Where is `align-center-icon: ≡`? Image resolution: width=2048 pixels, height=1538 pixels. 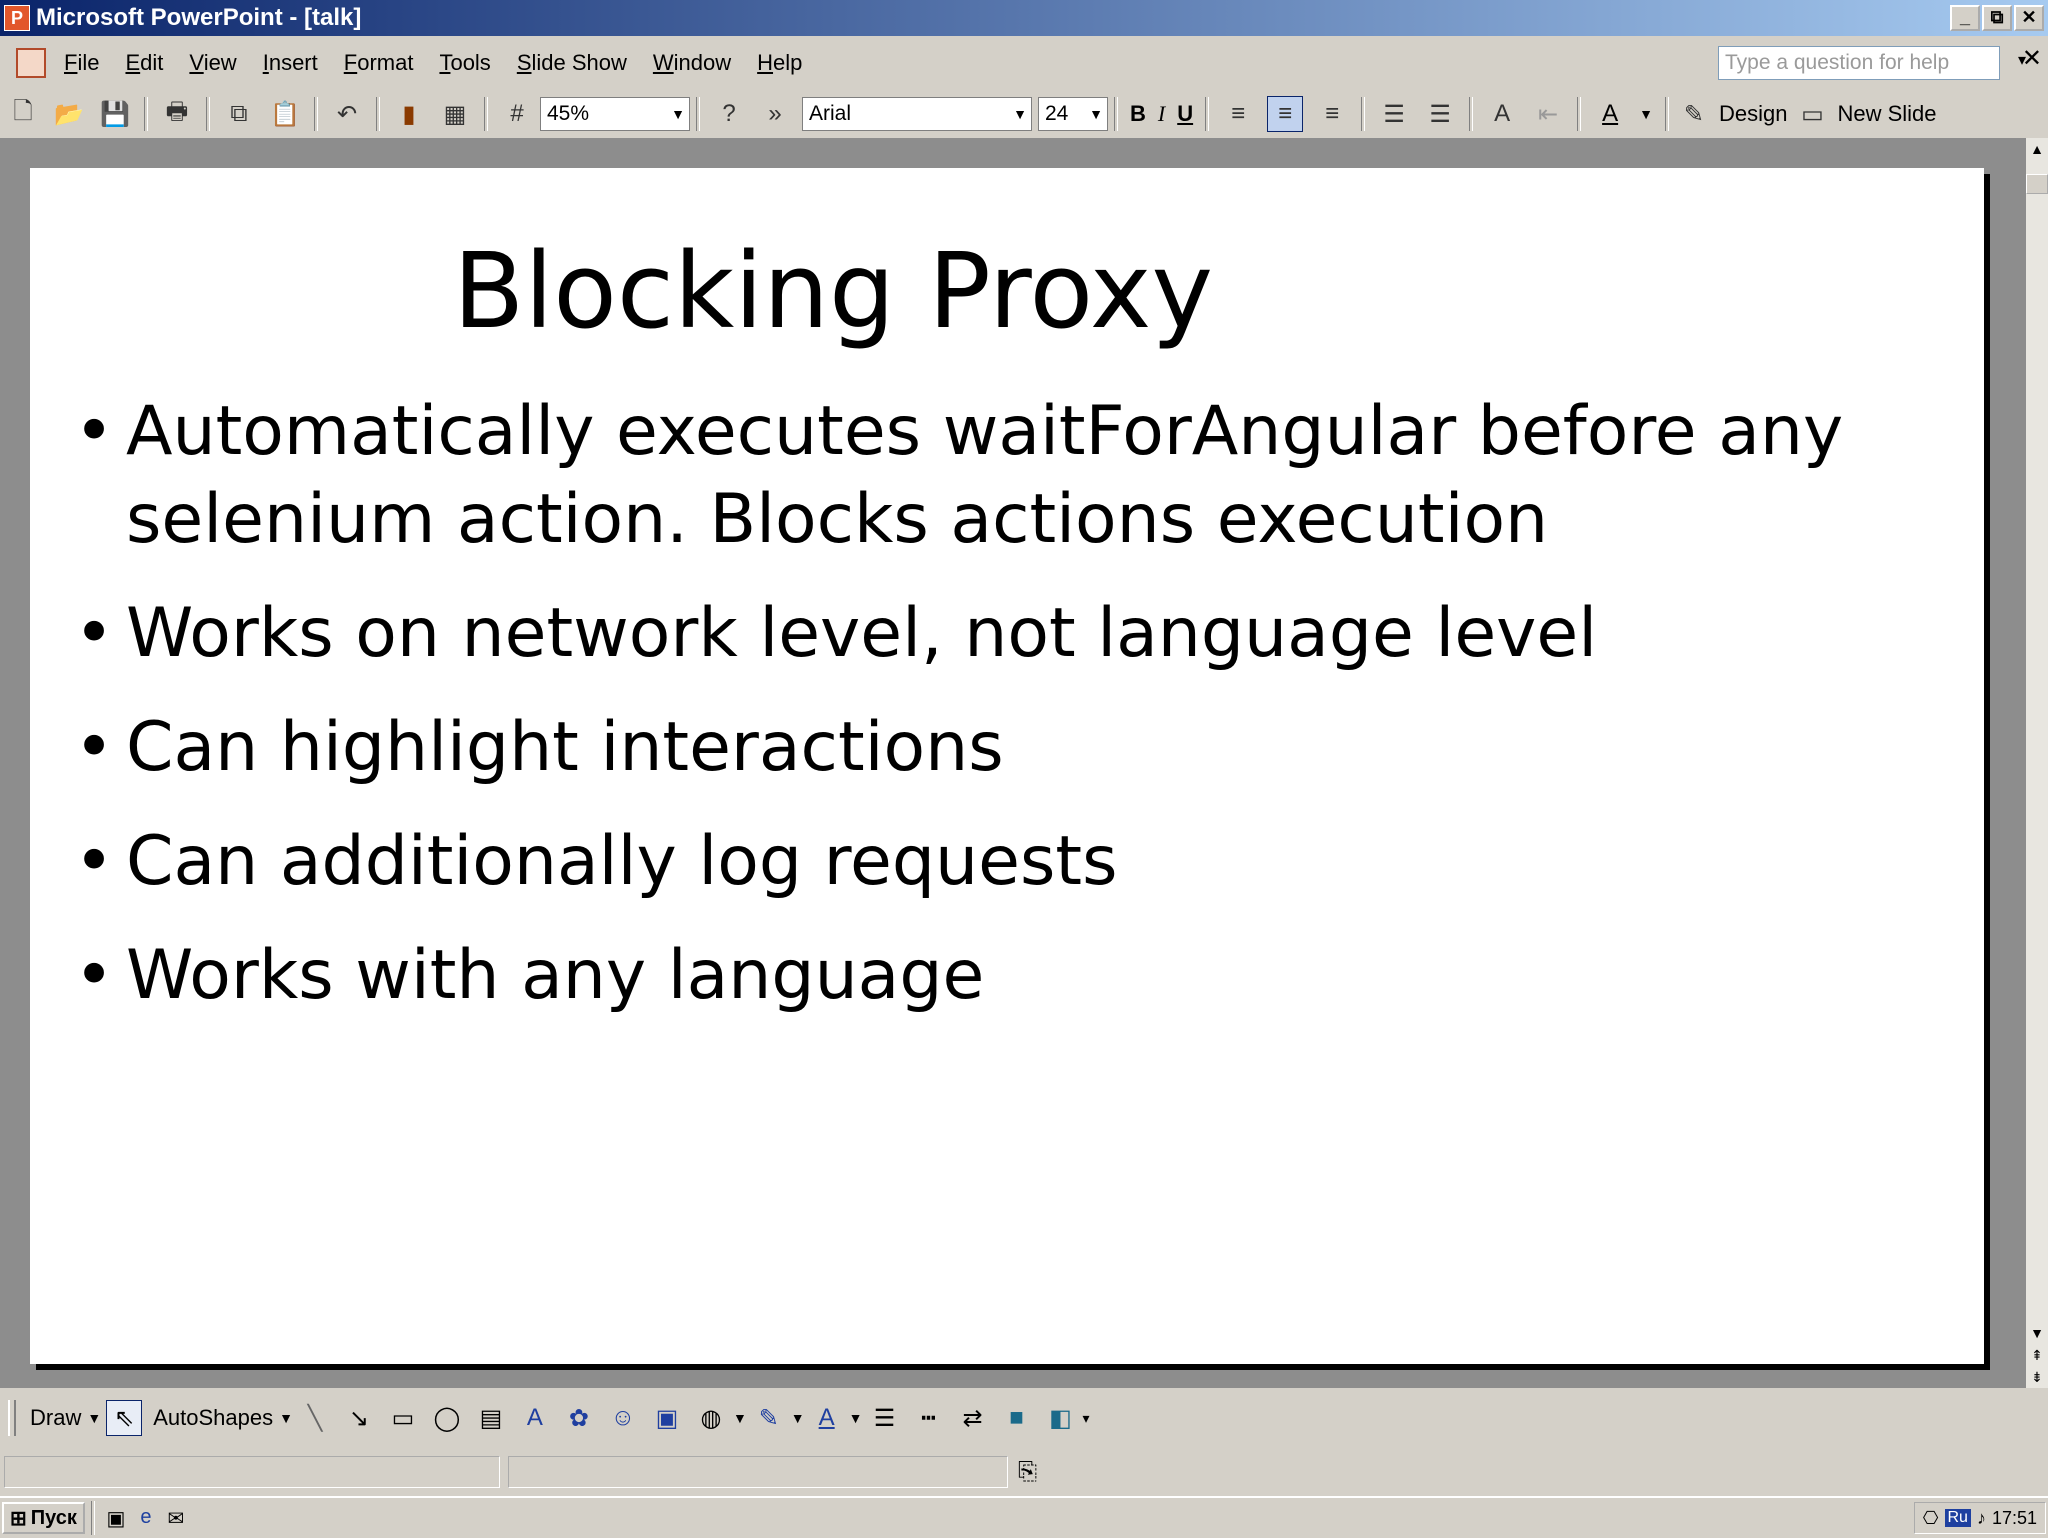 align-center-icon: ≡ is located at coordinates (1285, 114).